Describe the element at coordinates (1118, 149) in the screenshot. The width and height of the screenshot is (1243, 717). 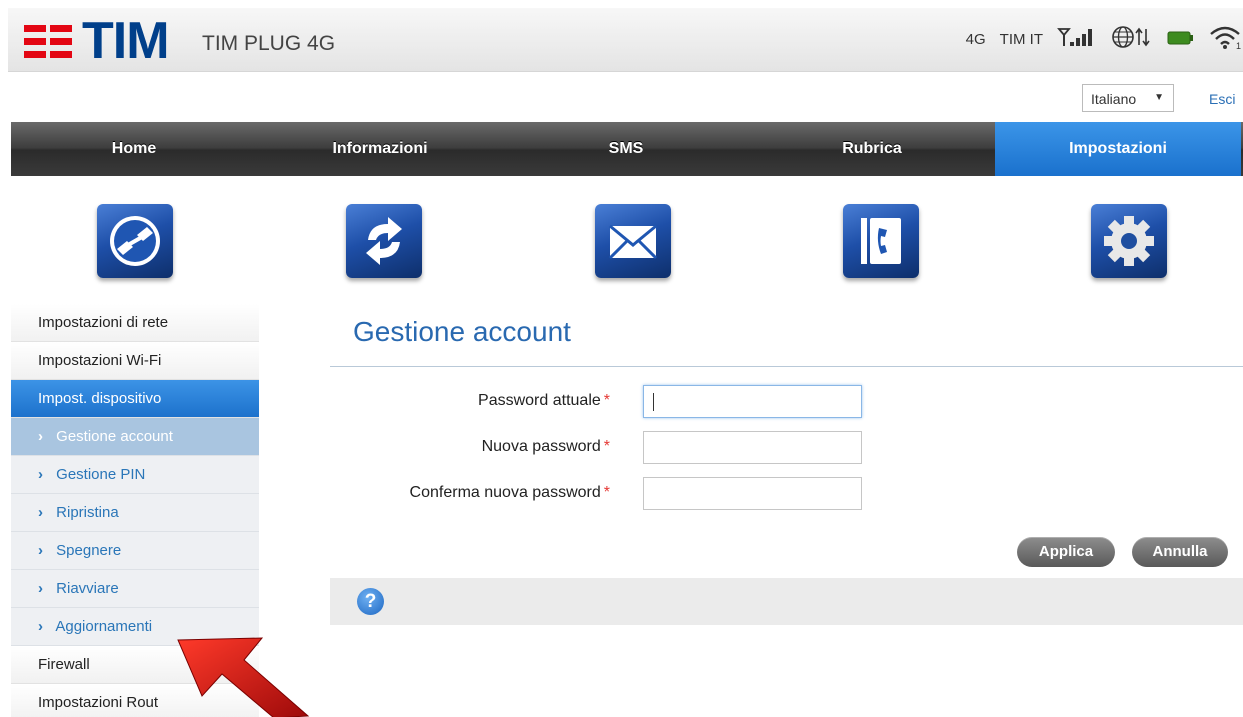
I see `nav-impostazioni: Impostazioni` at that location.